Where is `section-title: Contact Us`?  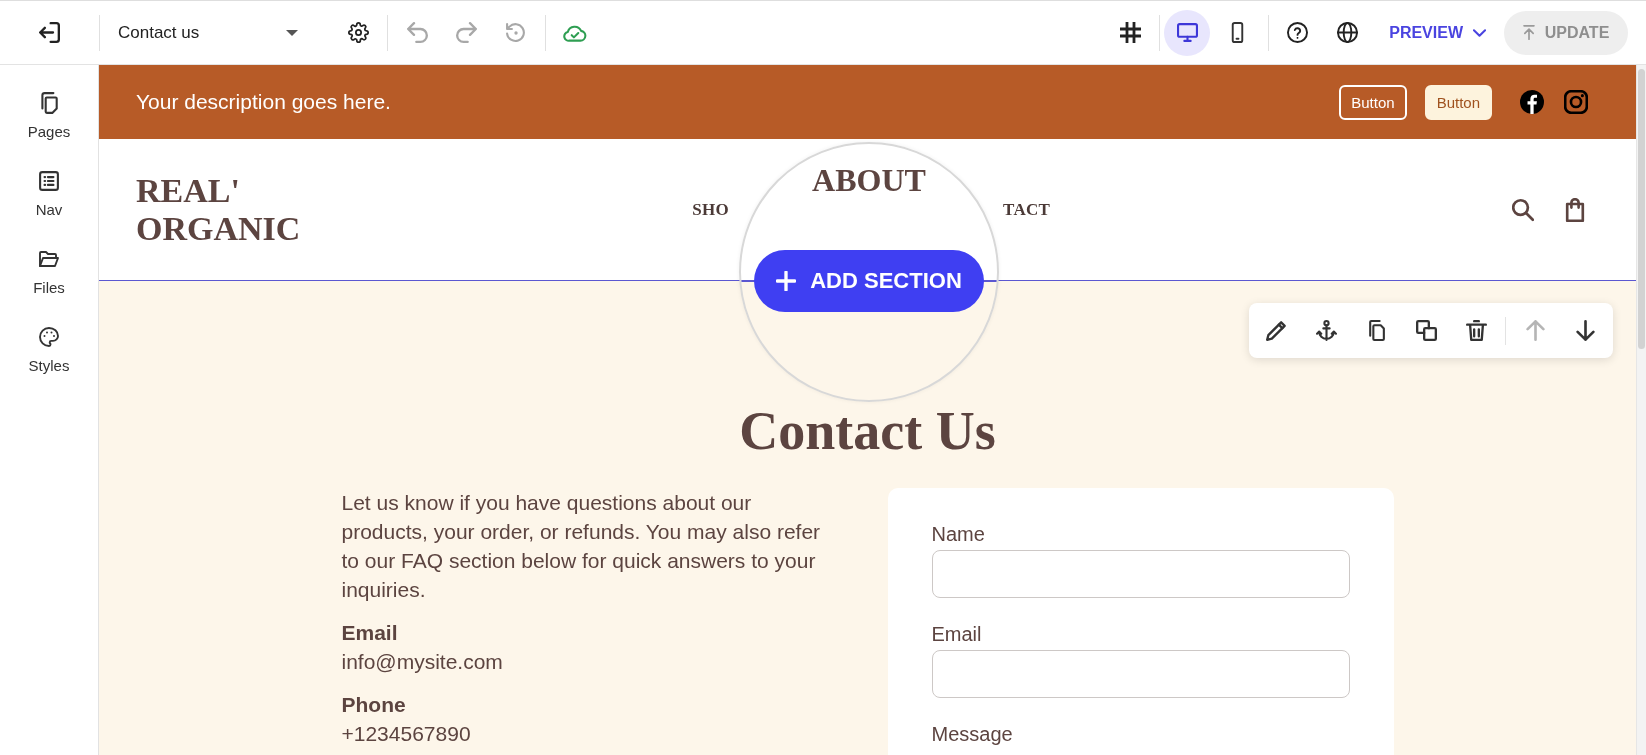
section-title: Contact Us is located at coordinates (867, 431).